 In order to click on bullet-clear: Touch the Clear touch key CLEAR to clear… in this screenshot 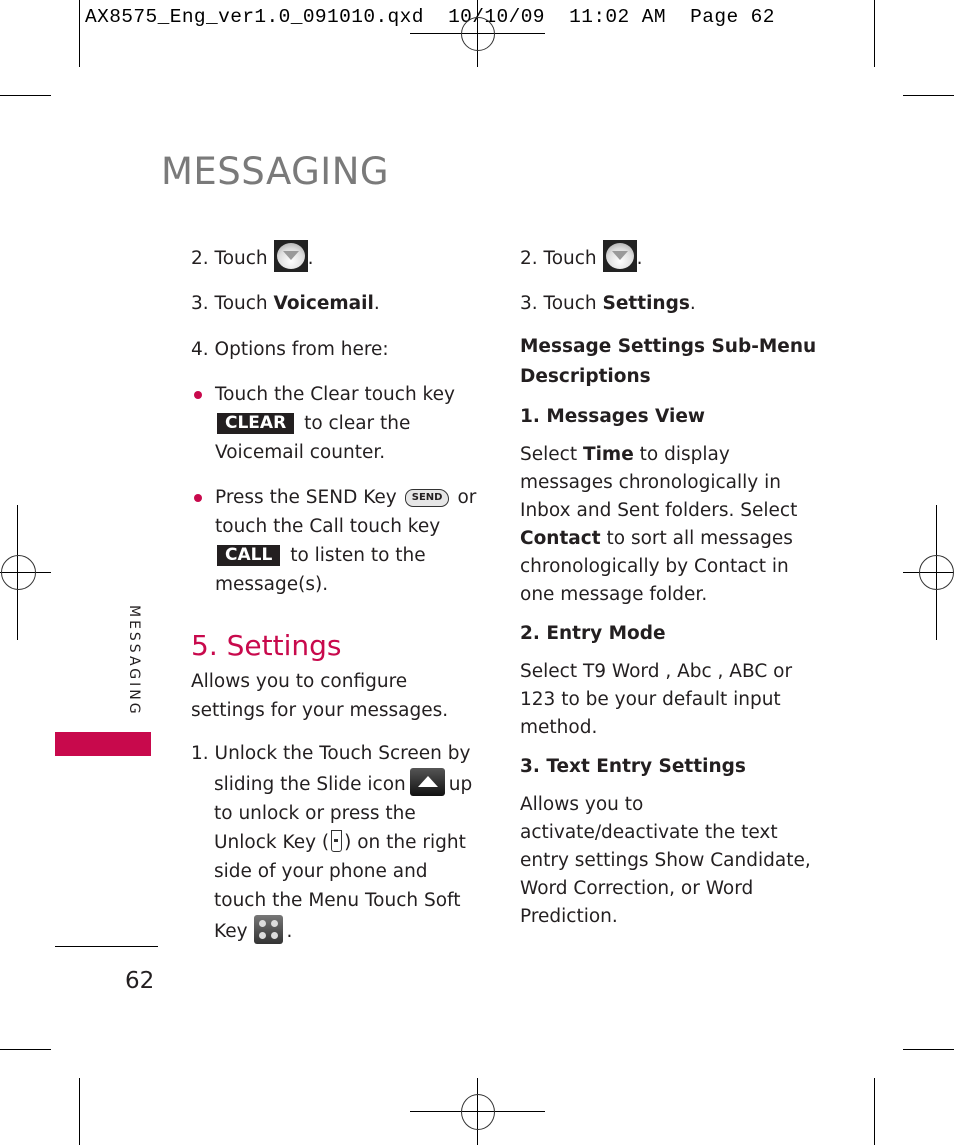, I will do `click(336, 423)`.